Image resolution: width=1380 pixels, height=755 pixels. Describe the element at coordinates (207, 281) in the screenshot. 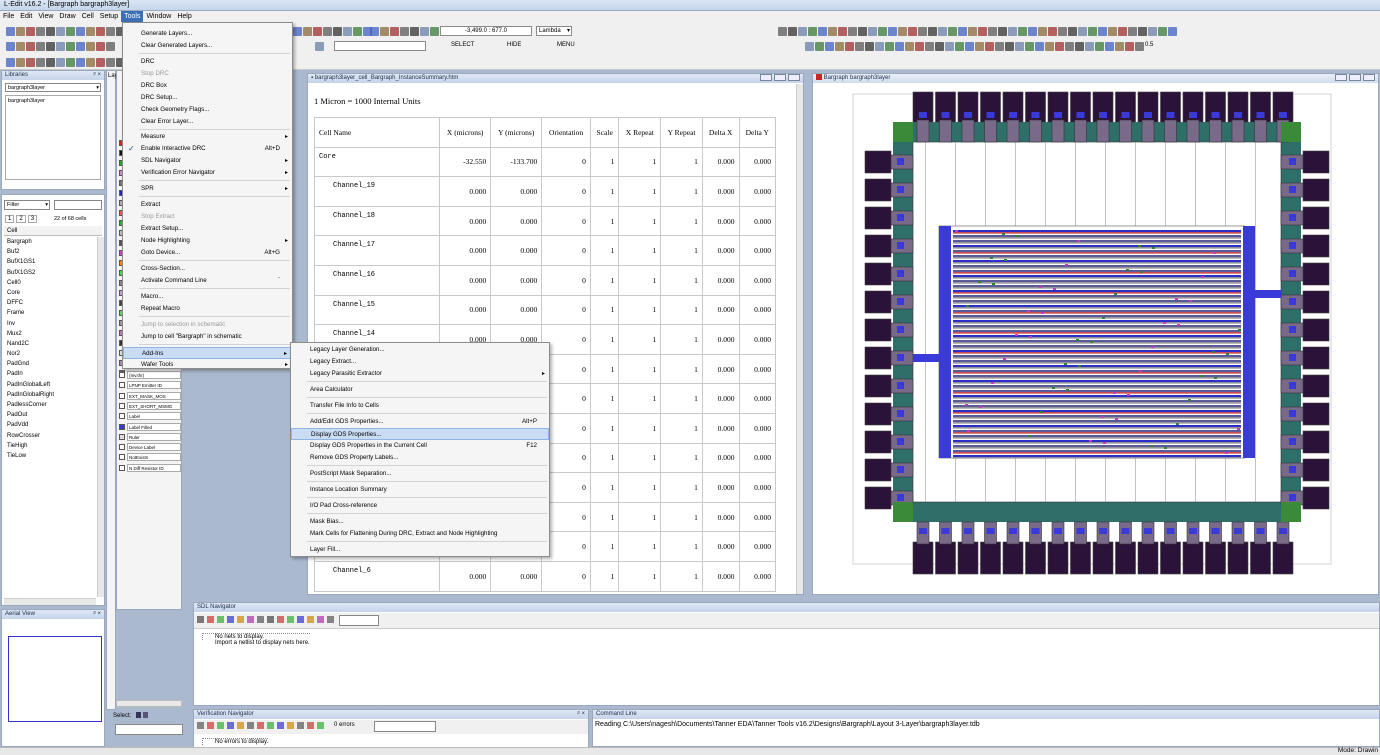

I see `menu-item-activate-command-line: Activate Command Line `` at that location.